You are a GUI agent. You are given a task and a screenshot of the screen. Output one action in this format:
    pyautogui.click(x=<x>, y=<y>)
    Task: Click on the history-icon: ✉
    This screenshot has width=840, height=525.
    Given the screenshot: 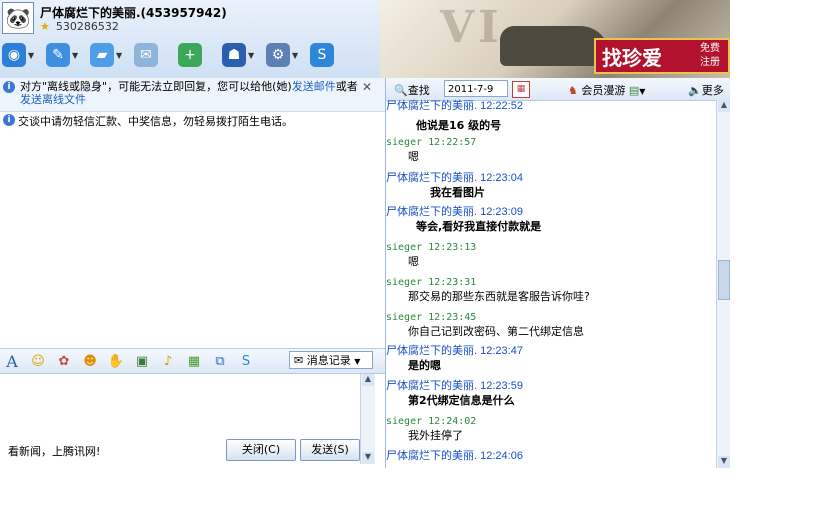 What is the action you would take?
    pyautogui.click(x=299, y=360)
    